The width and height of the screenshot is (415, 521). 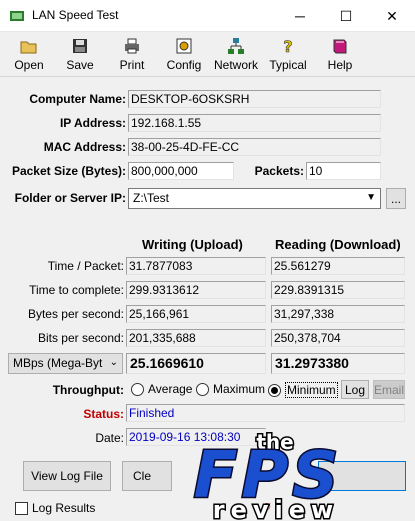 I want to click on open-button: Open, so click(x=29, y=54).